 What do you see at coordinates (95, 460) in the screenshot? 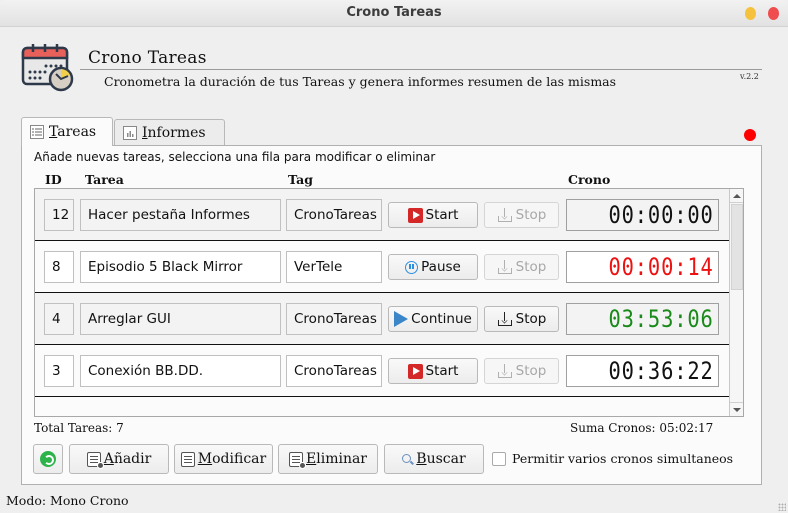
I see `add-document-icon` at bounding box center [95, 460].